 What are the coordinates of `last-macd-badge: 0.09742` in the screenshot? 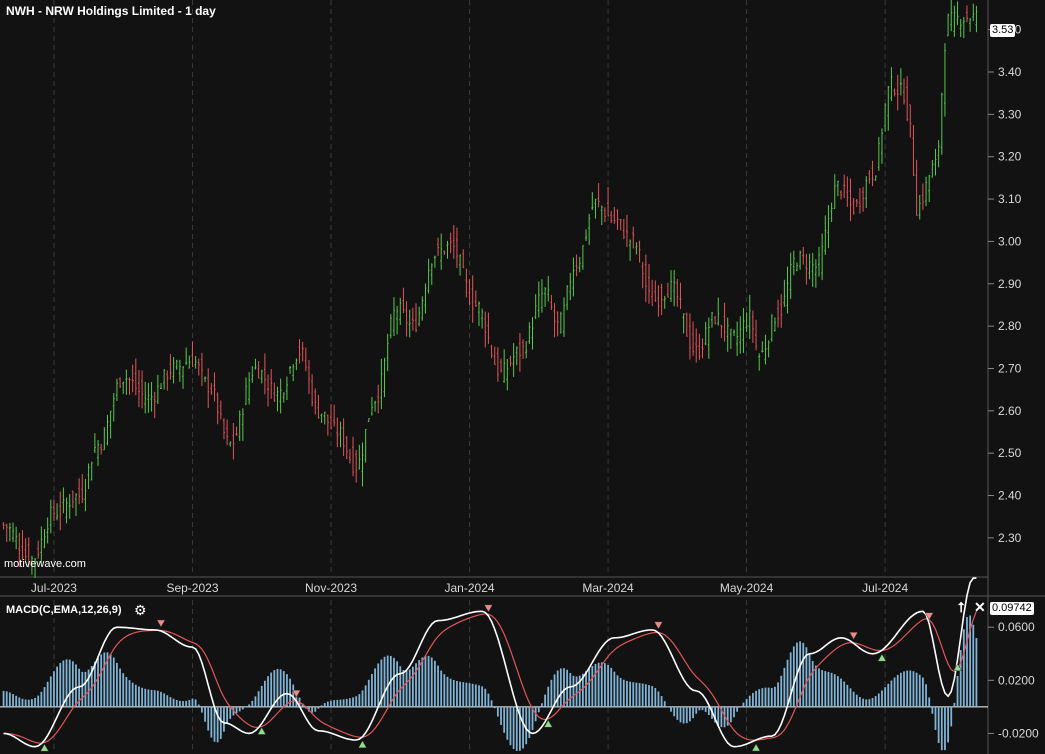 It's located at (1012, 608).